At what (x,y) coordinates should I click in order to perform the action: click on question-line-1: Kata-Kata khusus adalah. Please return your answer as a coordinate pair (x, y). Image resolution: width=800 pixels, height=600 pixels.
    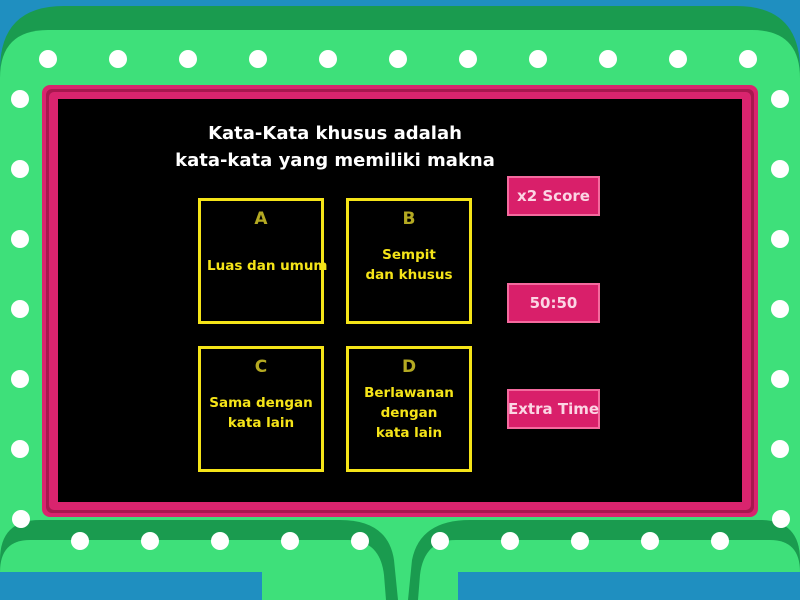
    Looking at the image, I should click on (335, 133).